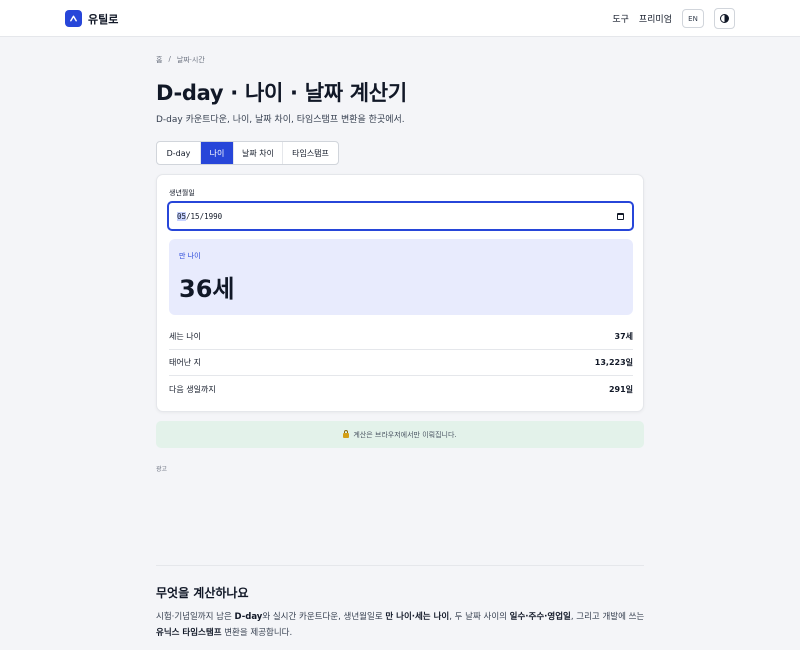  What do you see at coordinates (346, 434) in the screenshot?
I see `lock-icon` at bounding box center [346, 434].